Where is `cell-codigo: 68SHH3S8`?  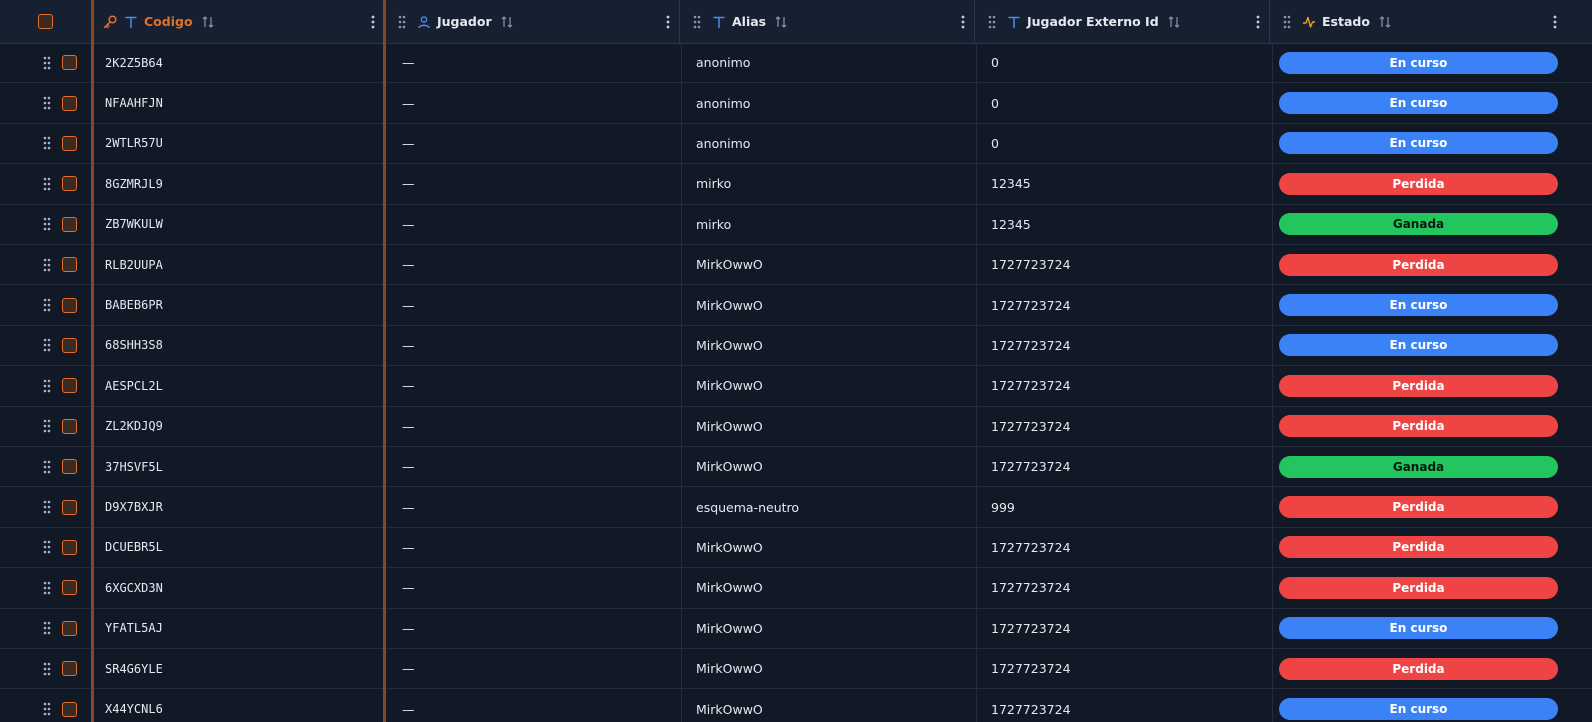
cell-codigo: 68SHH3S8 is located at coordinates (238, 345).